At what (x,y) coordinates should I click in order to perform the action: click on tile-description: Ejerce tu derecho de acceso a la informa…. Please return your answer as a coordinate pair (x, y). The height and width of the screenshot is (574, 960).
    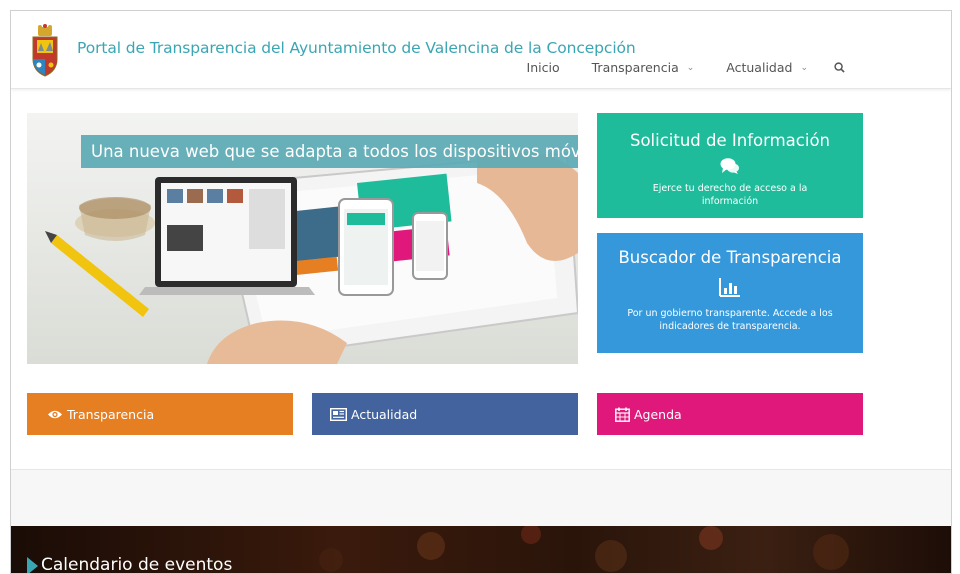
    Looking at the image, I should click on (730, 195).